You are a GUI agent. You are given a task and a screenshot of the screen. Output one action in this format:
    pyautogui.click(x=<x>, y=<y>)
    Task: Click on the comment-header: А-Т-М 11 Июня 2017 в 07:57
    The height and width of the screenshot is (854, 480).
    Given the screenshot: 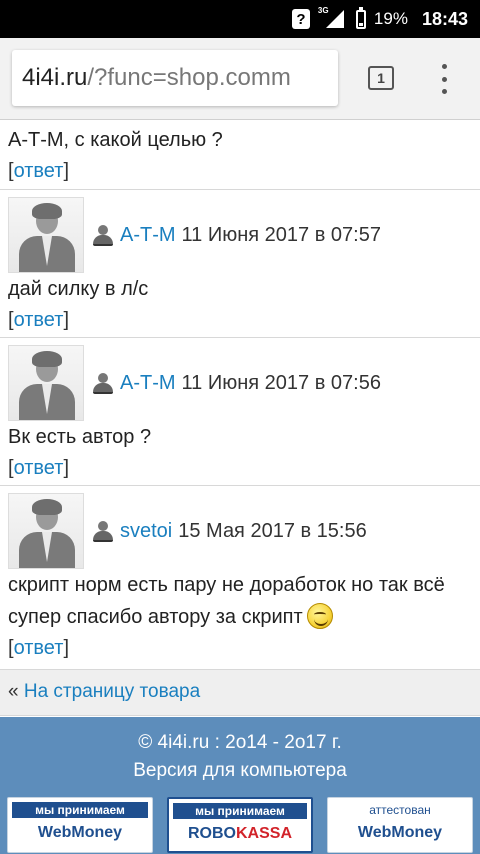 What is the action you would take?
    pyautogui.click(x=240, y=235)
    